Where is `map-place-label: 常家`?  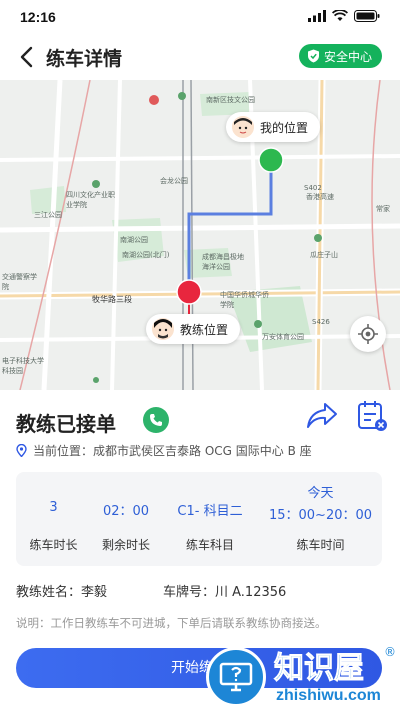 map-place-label: 常家 is located at coordinates (383, 209).